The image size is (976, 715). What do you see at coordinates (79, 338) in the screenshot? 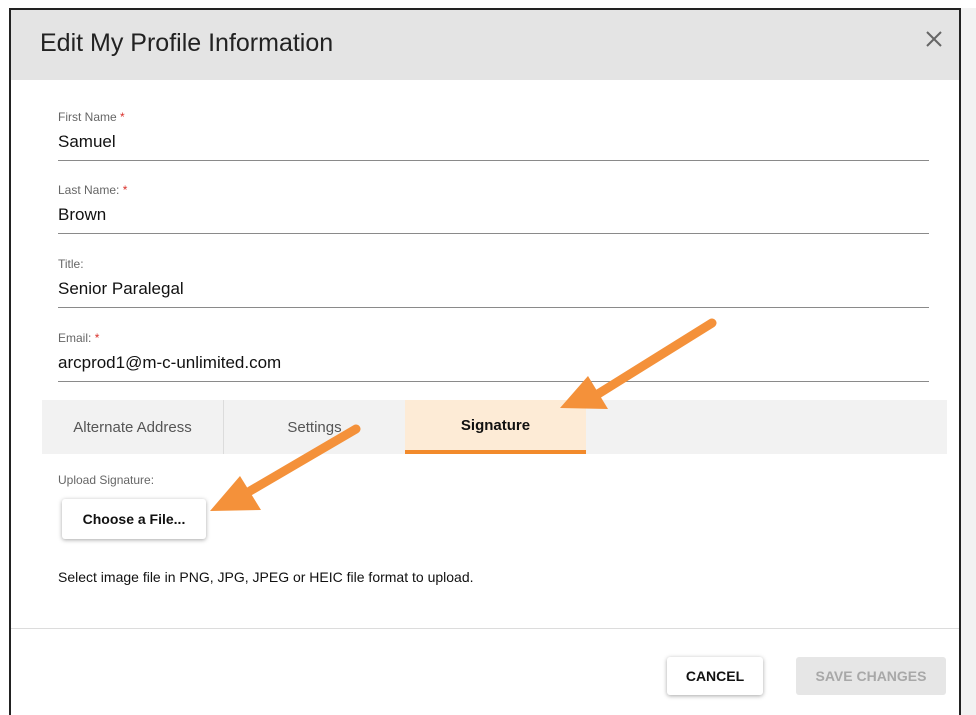
I see `email-label: Email: *` at bounding box center [79, 338].